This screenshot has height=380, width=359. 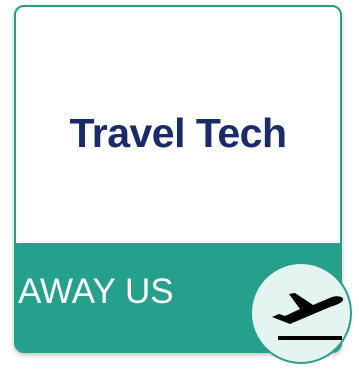 What do you see at coordinates (178, 133) in the screenshot?
I see `tile-title: Travel Tech` at bounding box center [178, 133].